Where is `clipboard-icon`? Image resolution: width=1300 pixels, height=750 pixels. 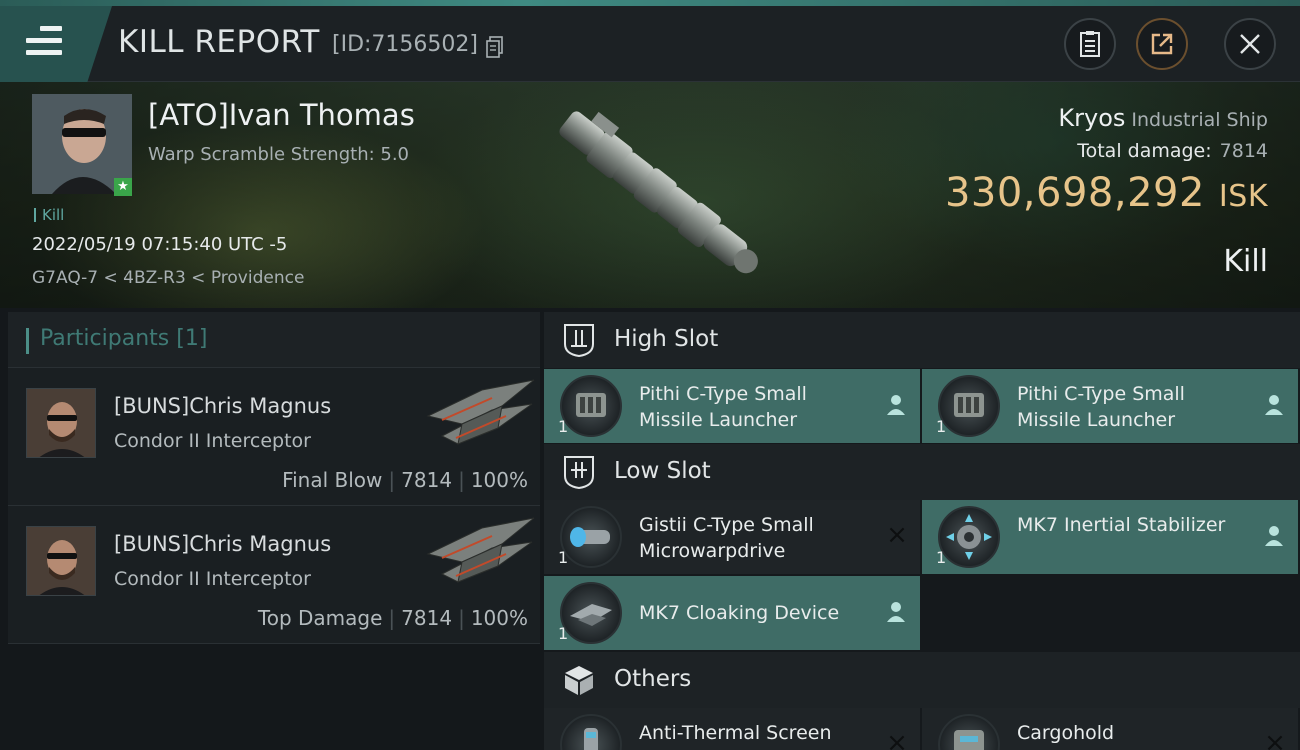 clipboard-icon is located at coordinates (1090, 44).